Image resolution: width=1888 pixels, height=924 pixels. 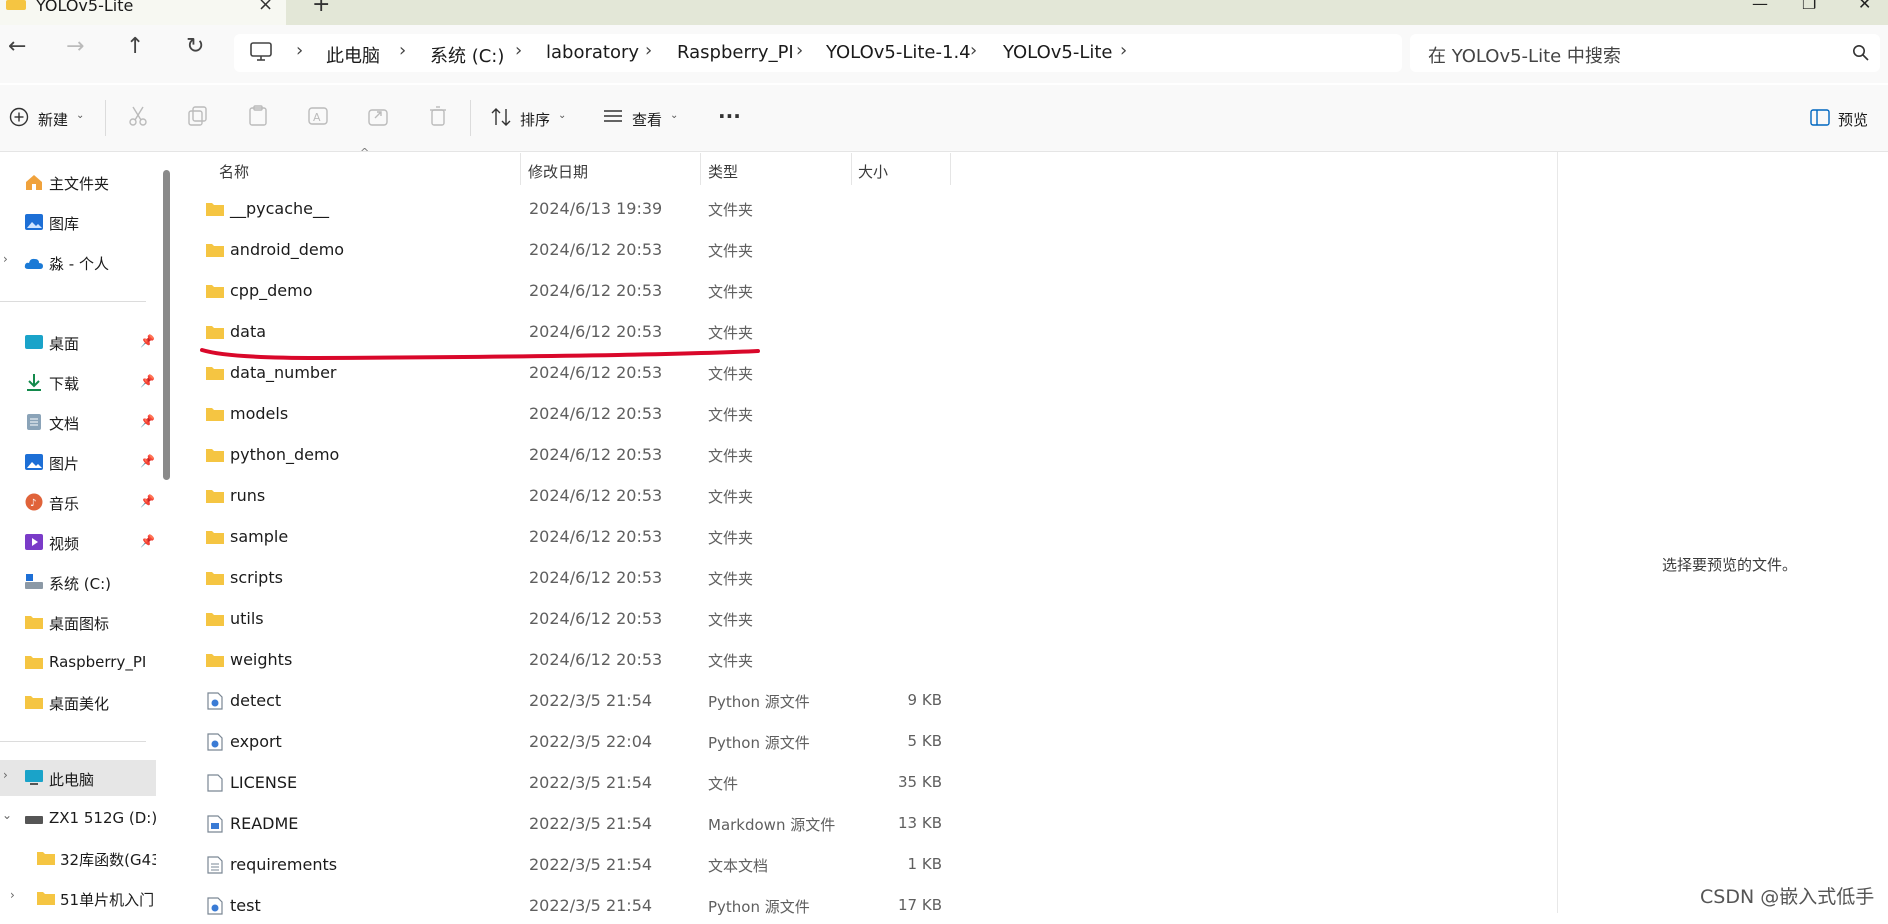 What do you see at coordinates (135, 46) in the screenshot?
I see `up-button: ↑` at bounding box center [135, 46].